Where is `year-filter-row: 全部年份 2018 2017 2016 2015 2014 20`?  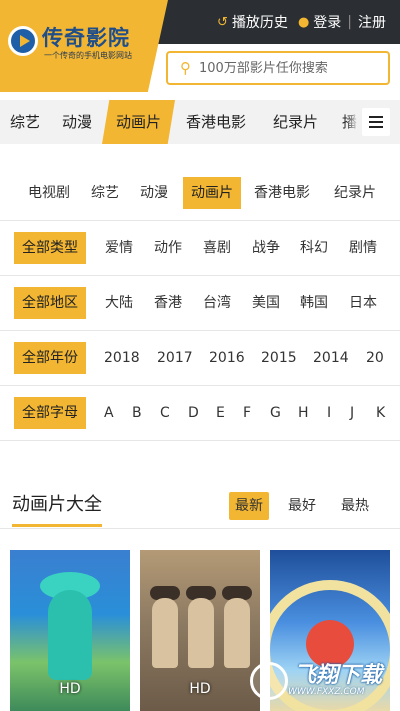 year-filter-row: 全部年份 2018 2017 2016 2015 2014 20 is located at coordinates (200, 358).